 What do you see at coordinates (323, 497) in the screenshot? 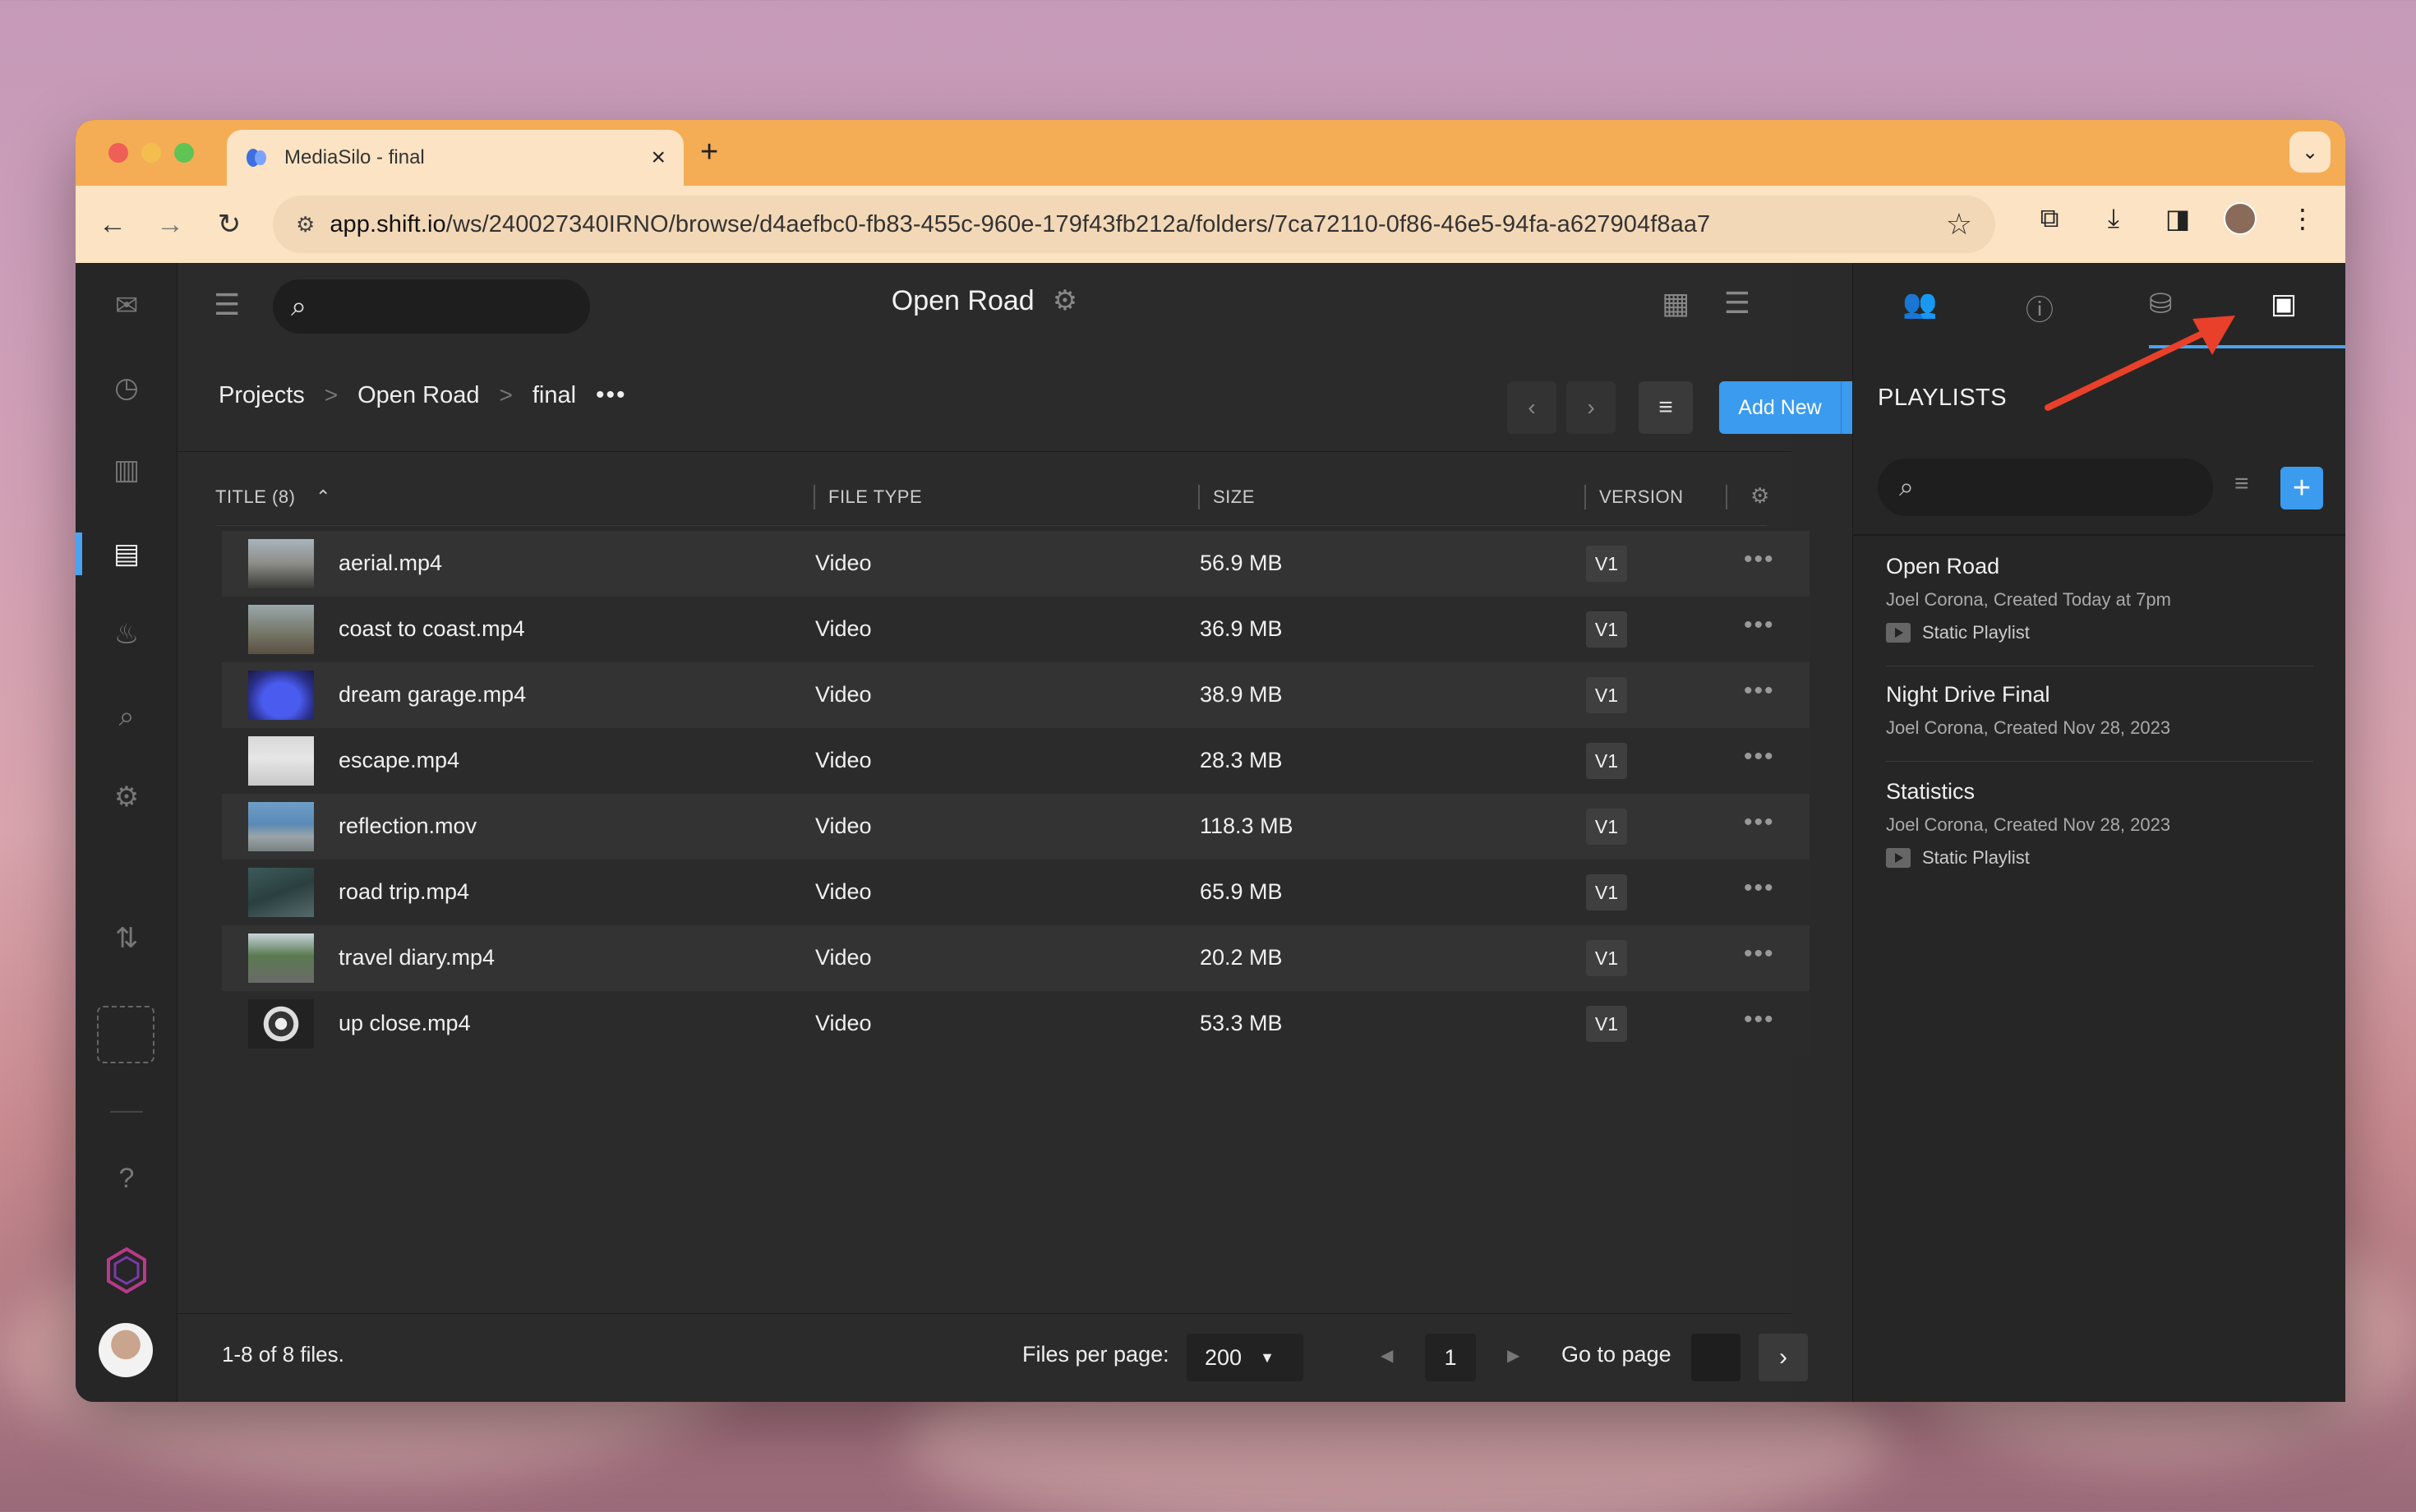
I see `sort-ascending-icon: ⌃` at bounding box center [323, 497].